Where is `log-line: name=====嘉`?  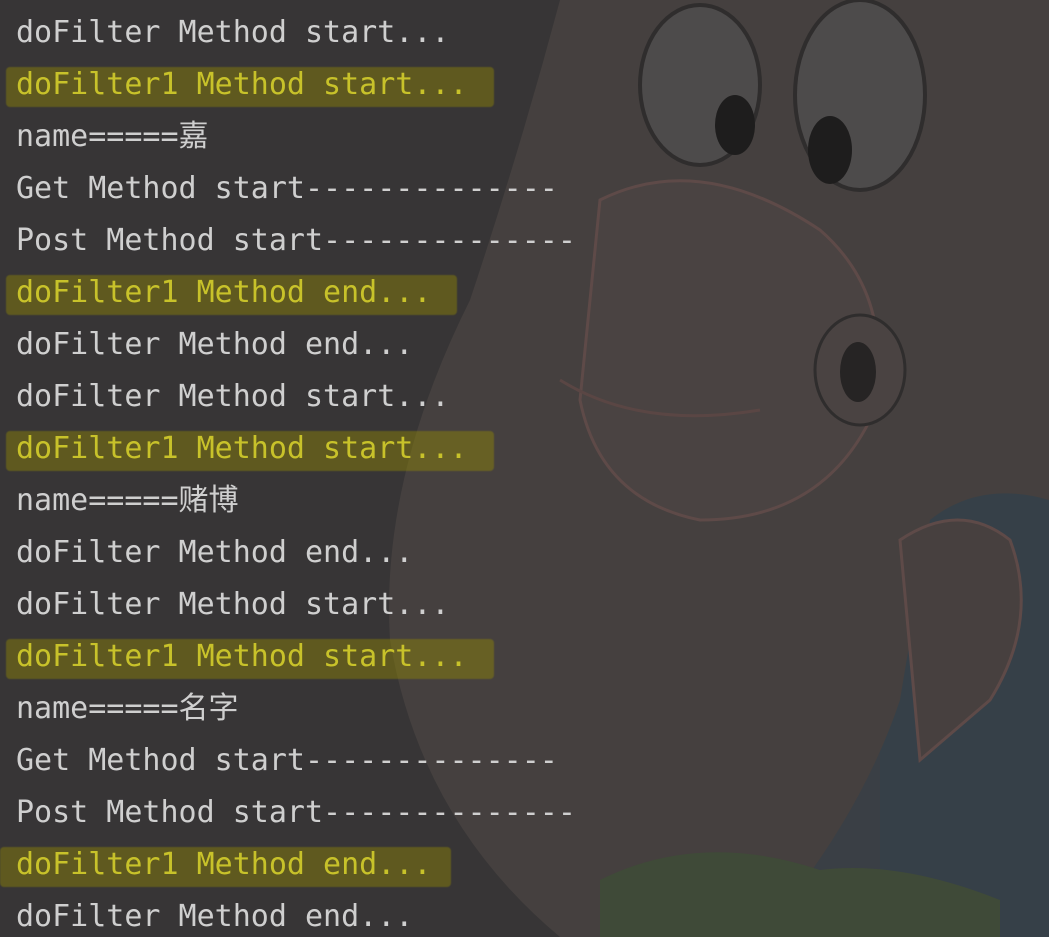 log-line: name=====嘉 is located at coordinates (112, 136).